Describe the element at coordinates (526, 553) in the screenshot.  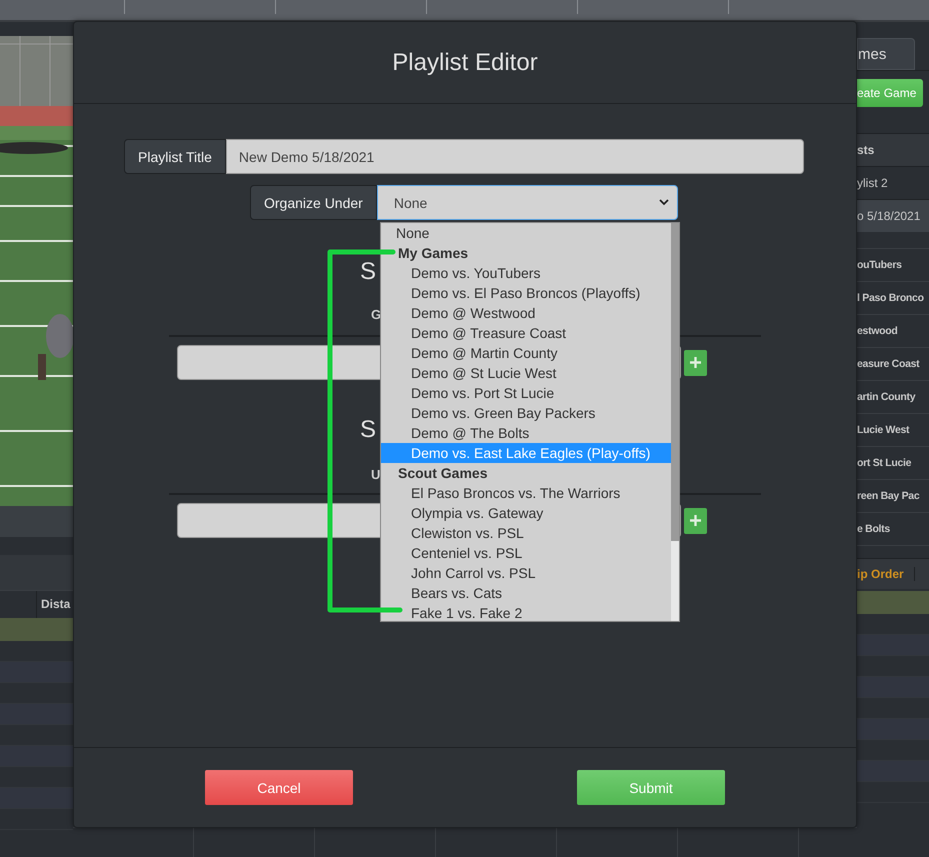
I see `dropdown-option: Centeniel vs. PSL` at that location.